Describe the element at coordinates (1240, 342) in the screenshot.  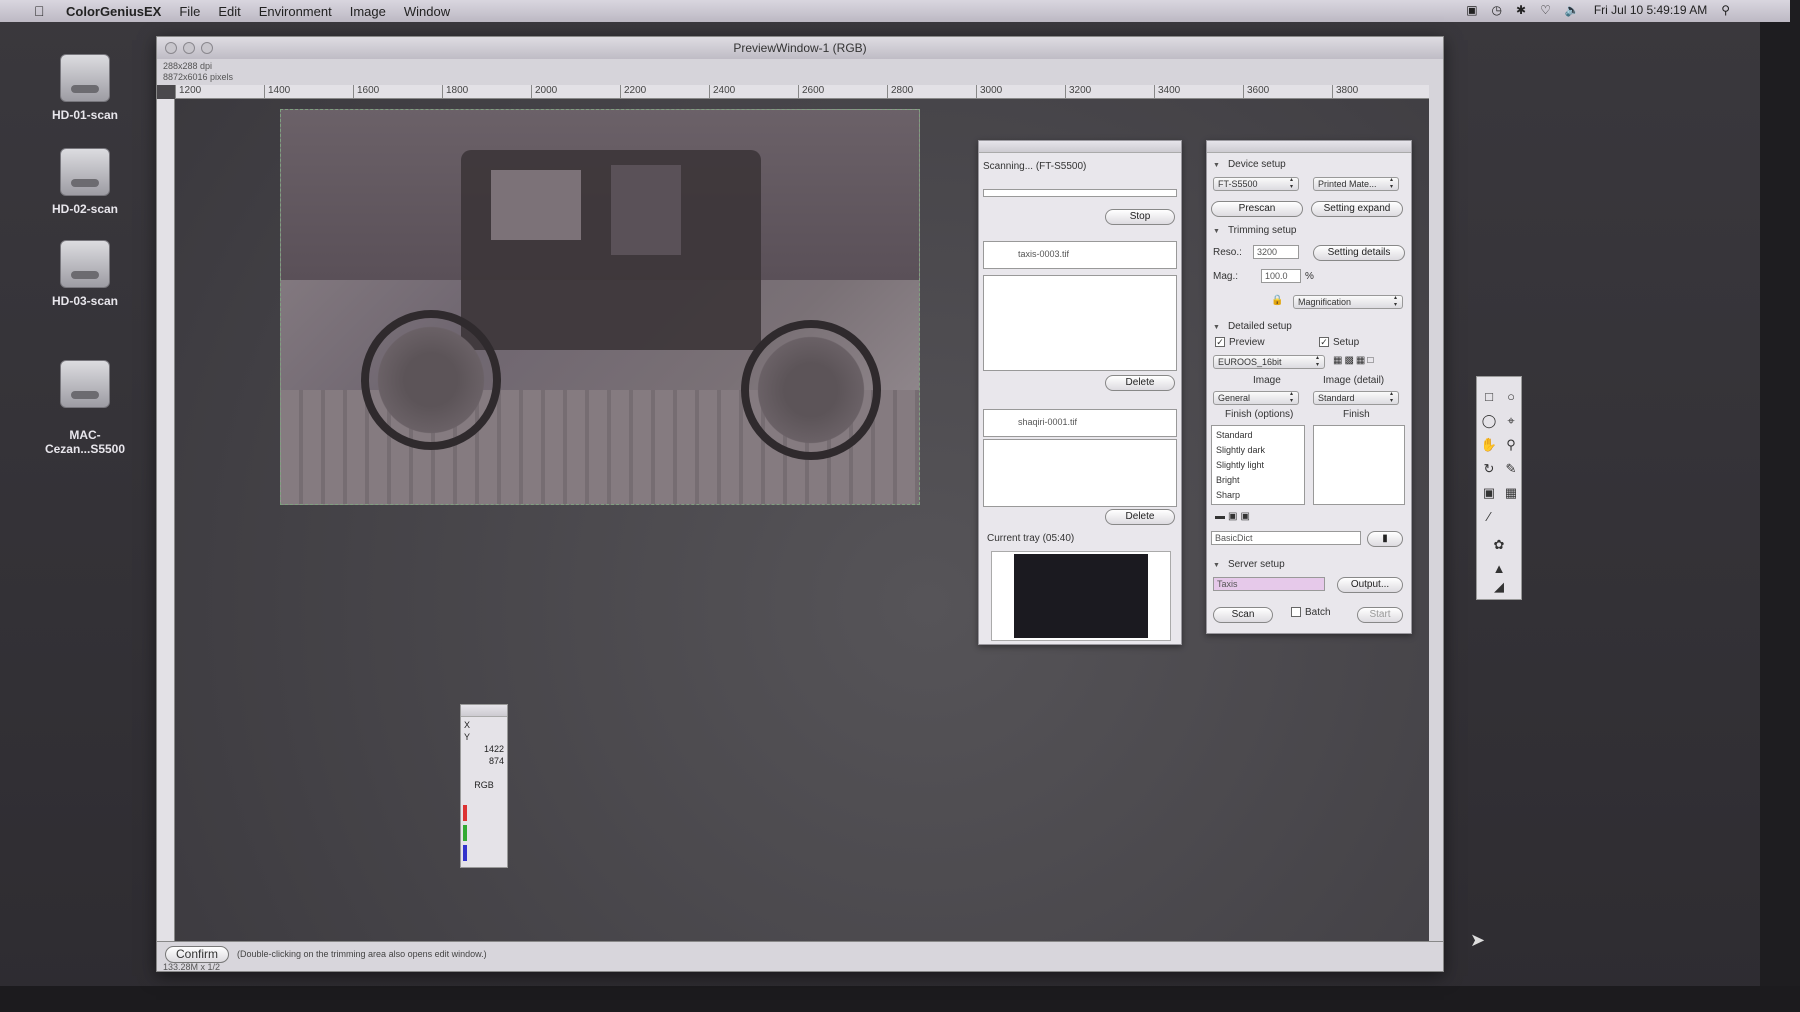
I see `preview-checkbox: ✓ Preview` at that location.